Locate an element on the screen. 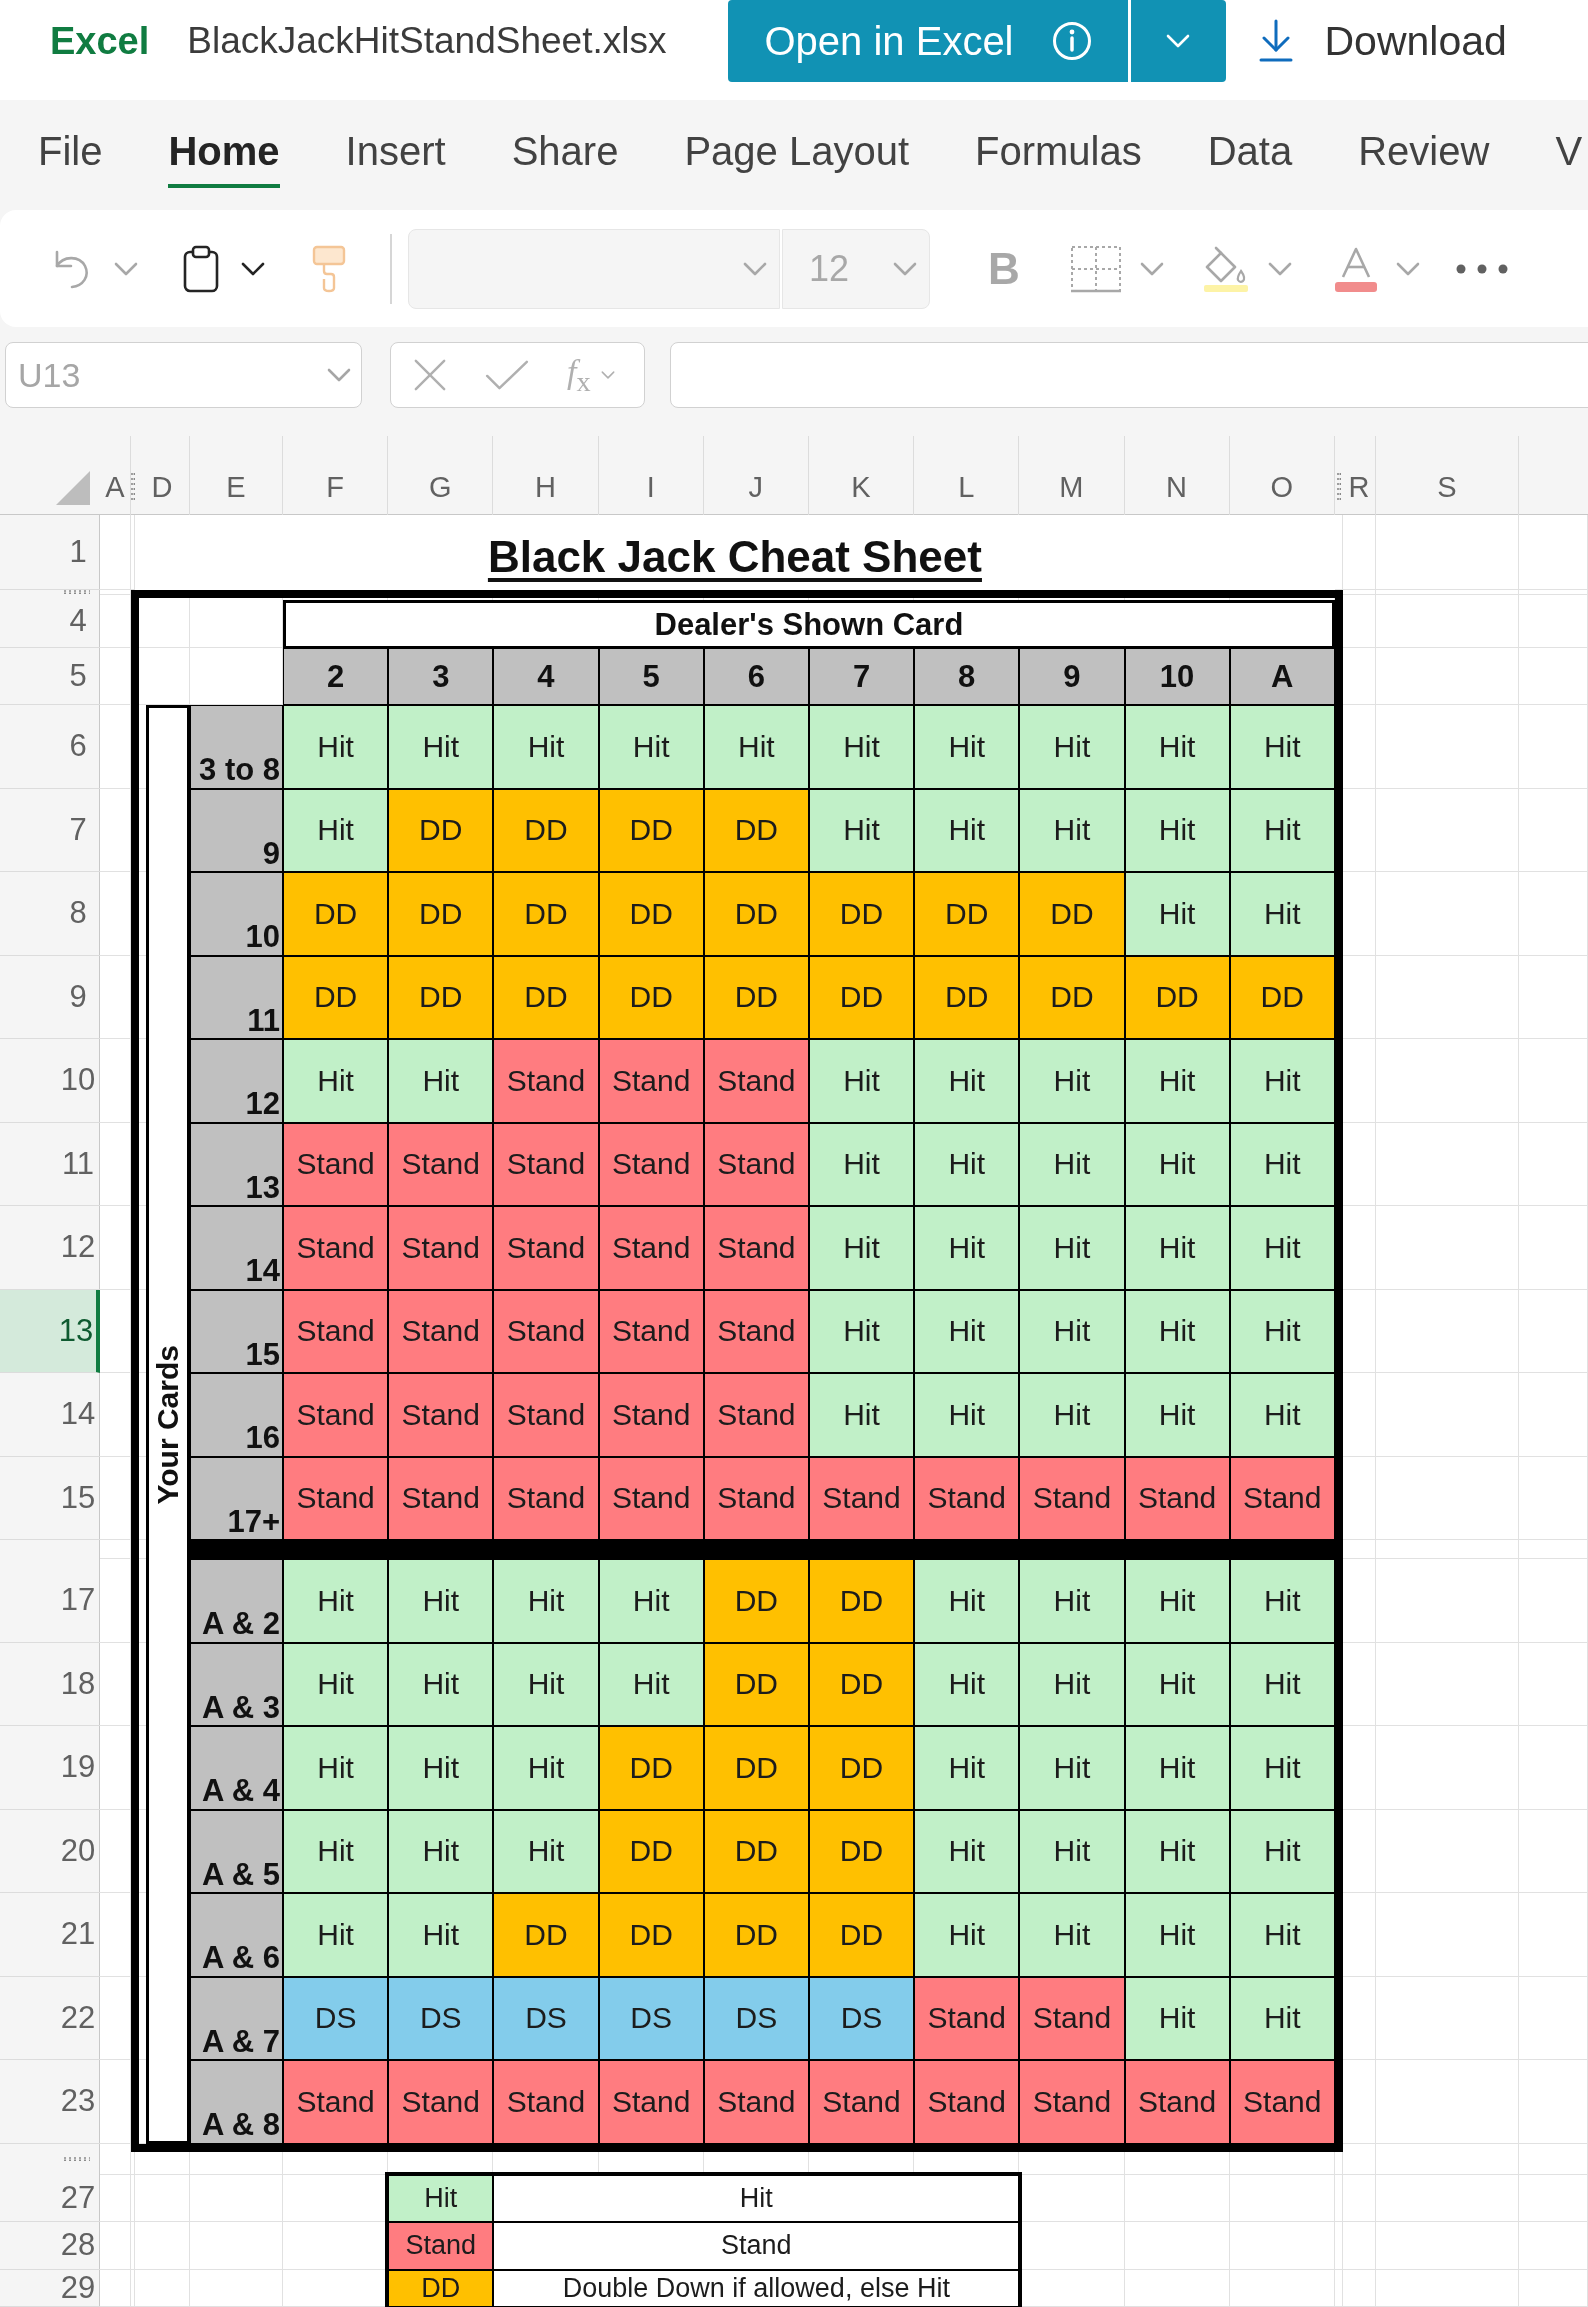 The width and height of the screenshot is (1588, 2307). row-number: 13 is located at coordinates (50, 1331).